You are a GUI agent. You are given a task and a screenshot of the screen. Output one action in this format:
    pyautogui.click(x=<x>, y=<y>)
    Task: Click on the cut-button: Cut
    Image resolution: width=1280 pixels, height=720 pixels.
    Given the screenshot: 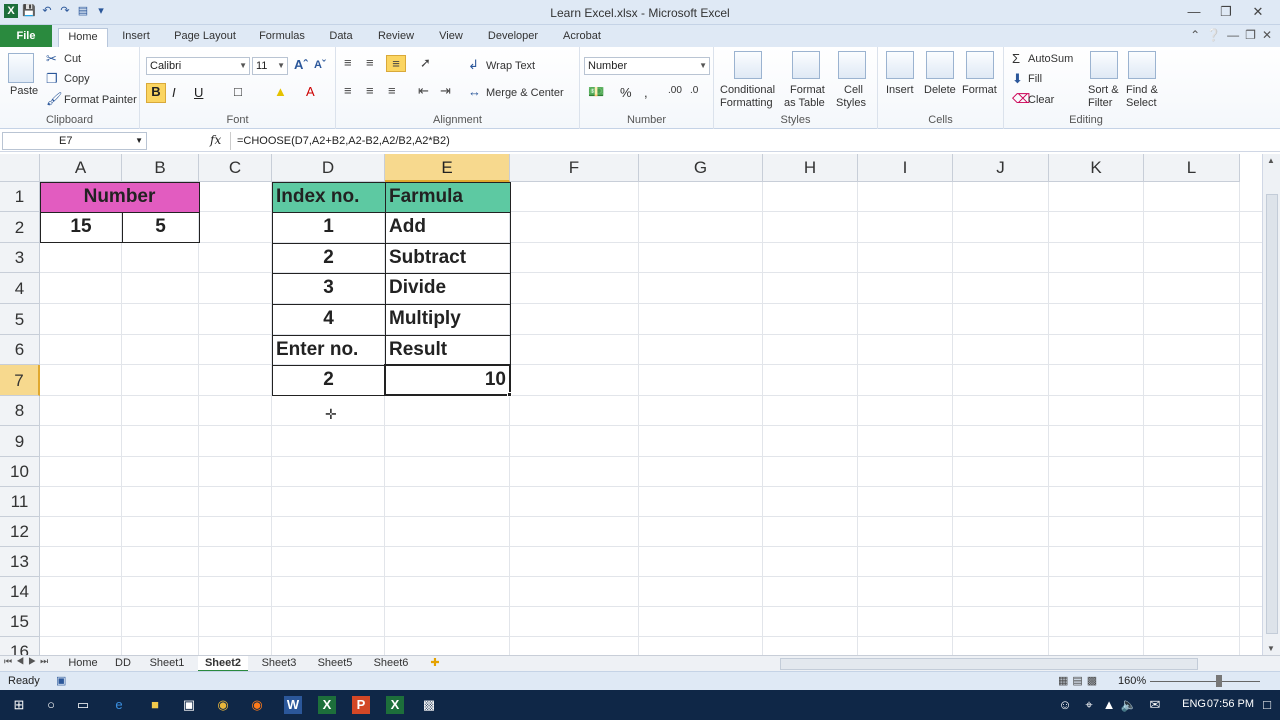 What is the action you would take?
    pyautogui.click(x=72, y=59)
    